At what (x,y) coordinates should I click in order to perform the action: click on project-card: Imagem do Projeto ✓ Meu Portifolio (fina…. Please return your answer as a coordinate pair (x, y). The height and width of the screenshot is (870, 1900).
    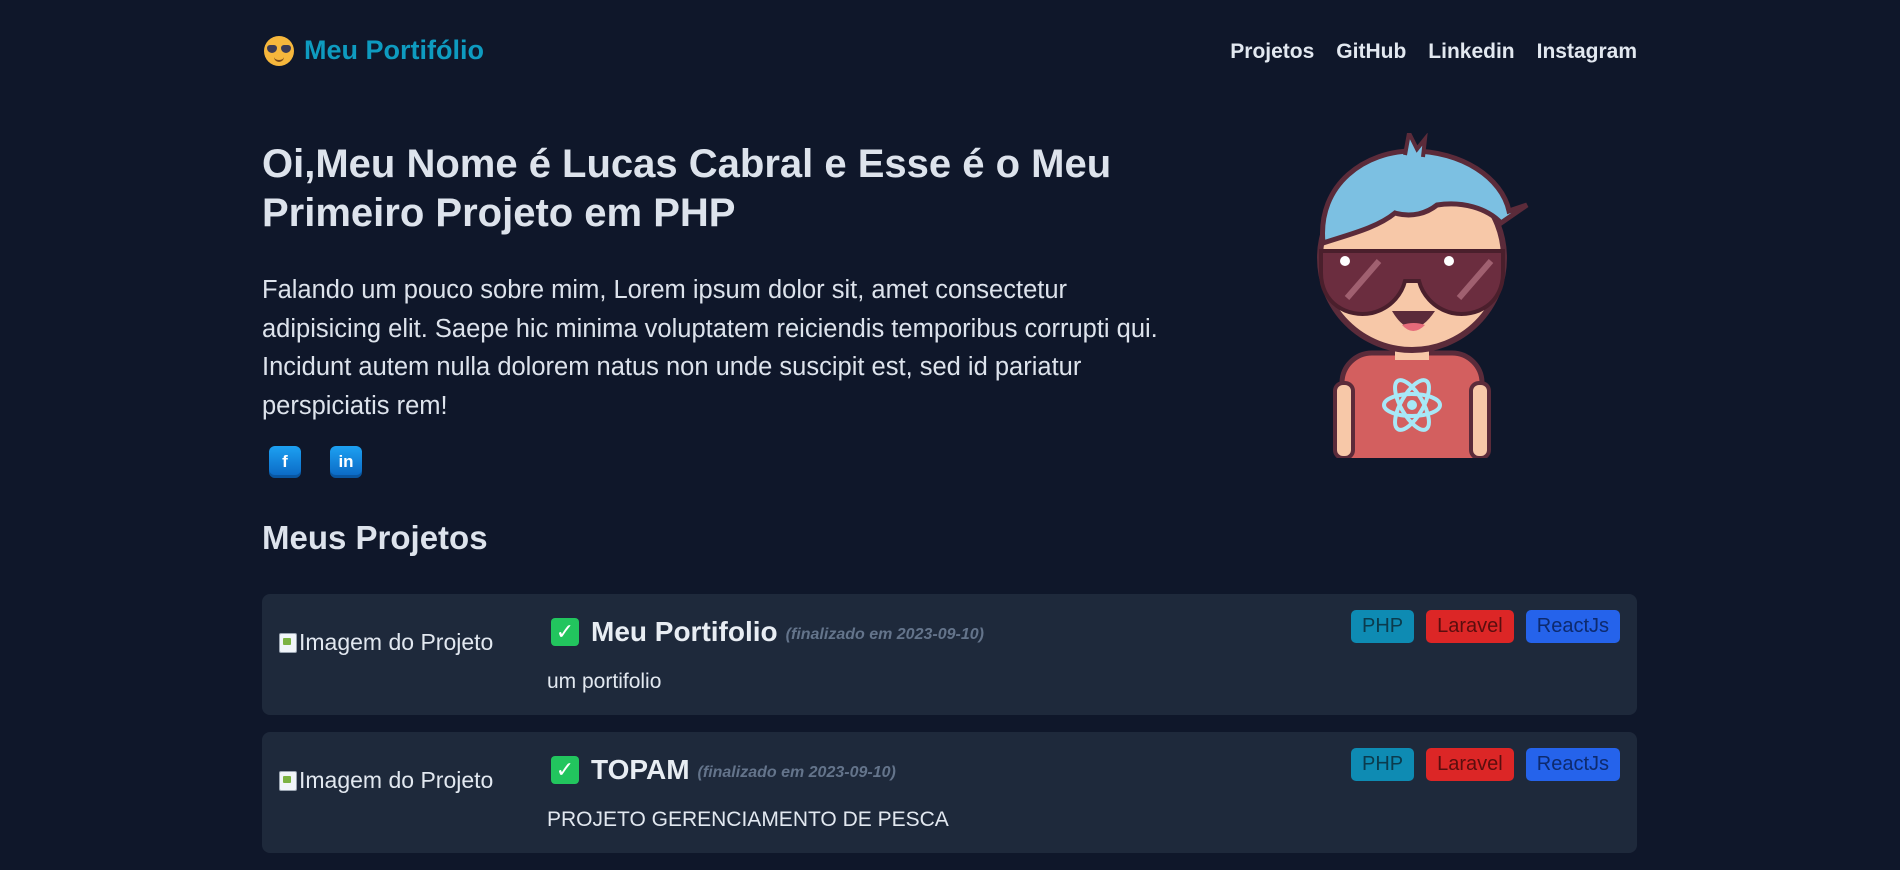
    Looking at the image, I should click on (949, 654).